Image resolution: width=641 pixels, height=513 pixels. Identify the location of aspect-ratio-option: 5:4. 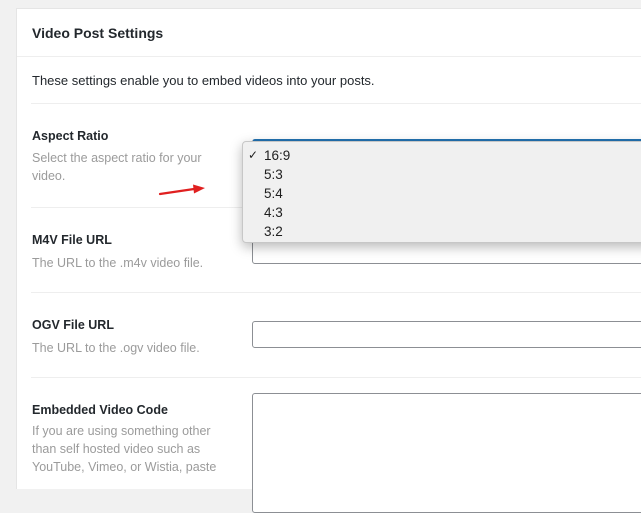
(442, 193).